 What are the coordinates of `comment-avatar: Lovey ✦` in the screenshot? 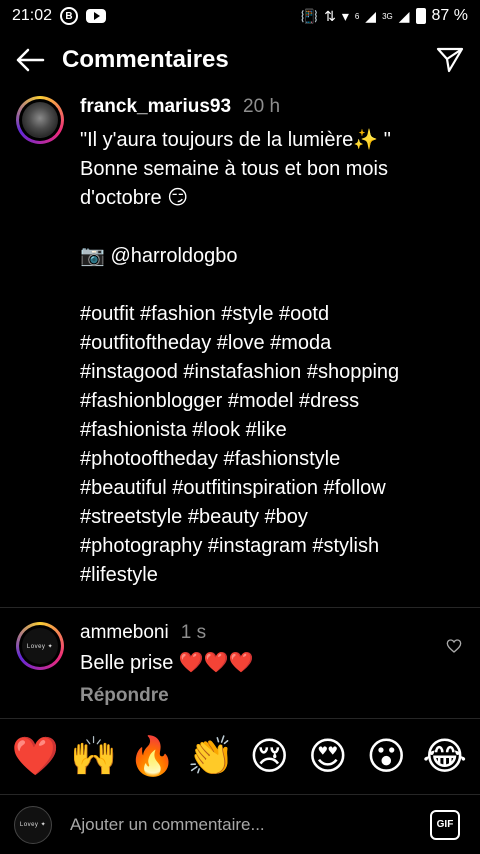 It's located at (40, 646).